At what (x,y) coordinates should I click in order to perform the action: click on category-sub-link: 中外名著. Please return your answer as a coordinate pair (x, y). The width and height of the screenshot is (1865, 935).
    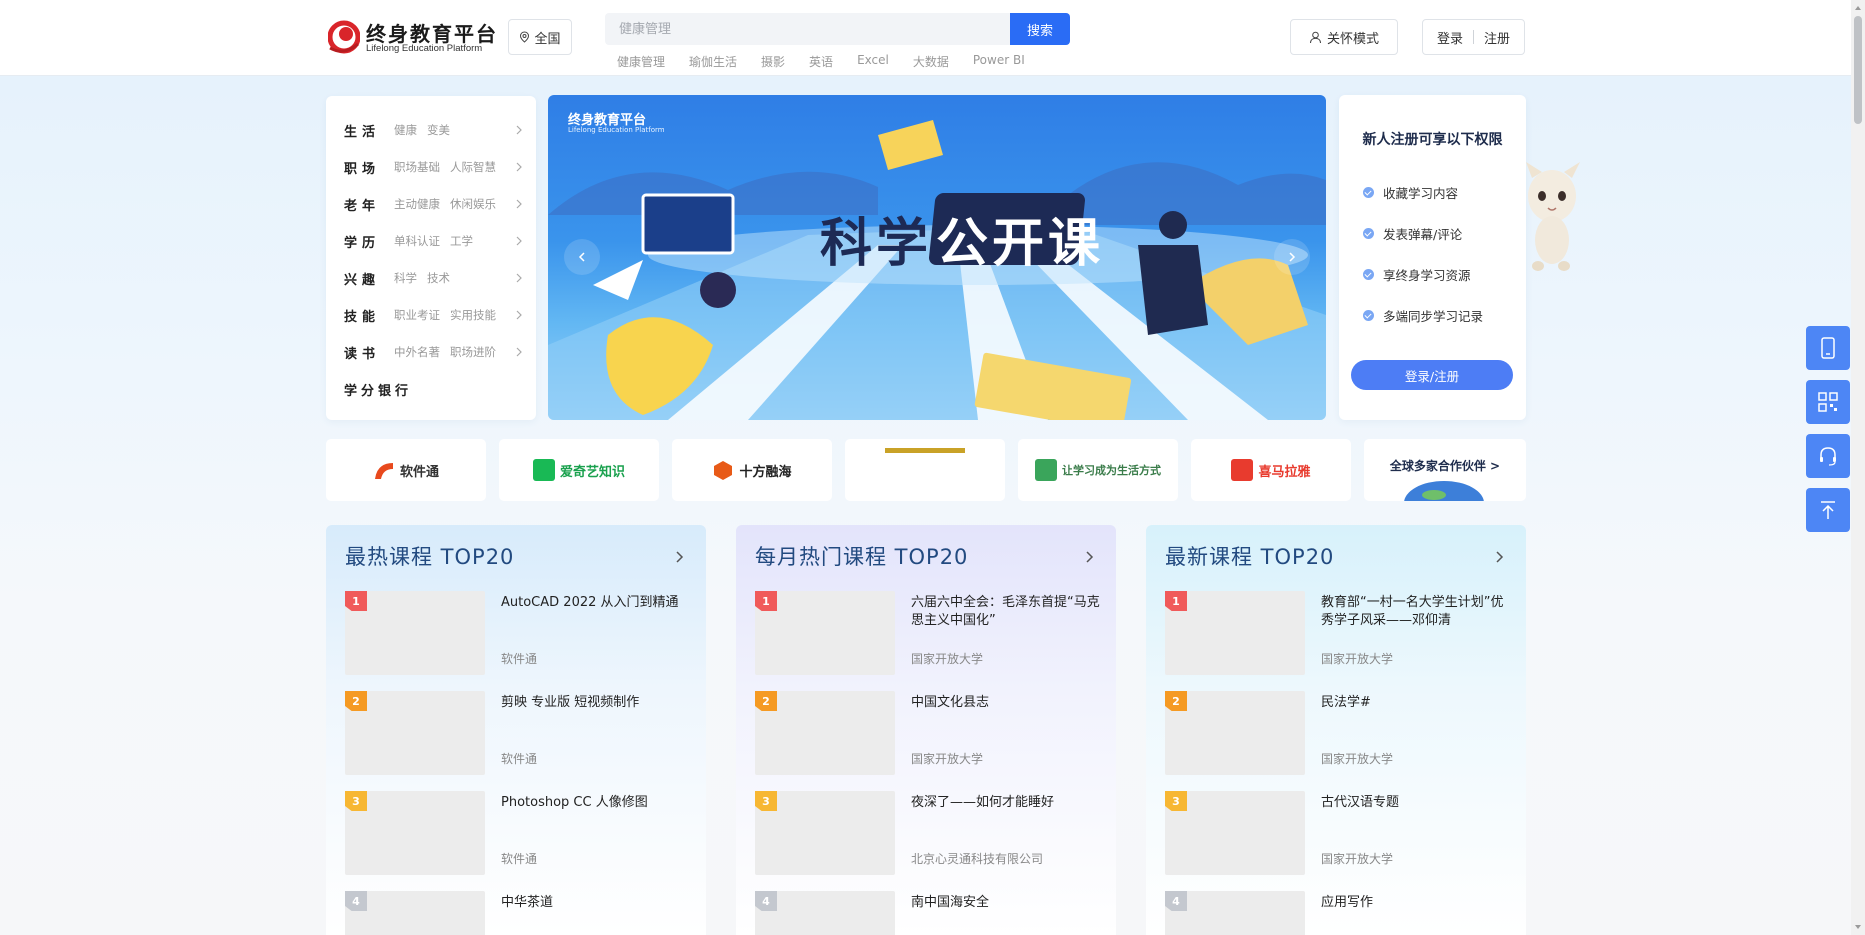
    Looking at the image, I should click on (417, 352).